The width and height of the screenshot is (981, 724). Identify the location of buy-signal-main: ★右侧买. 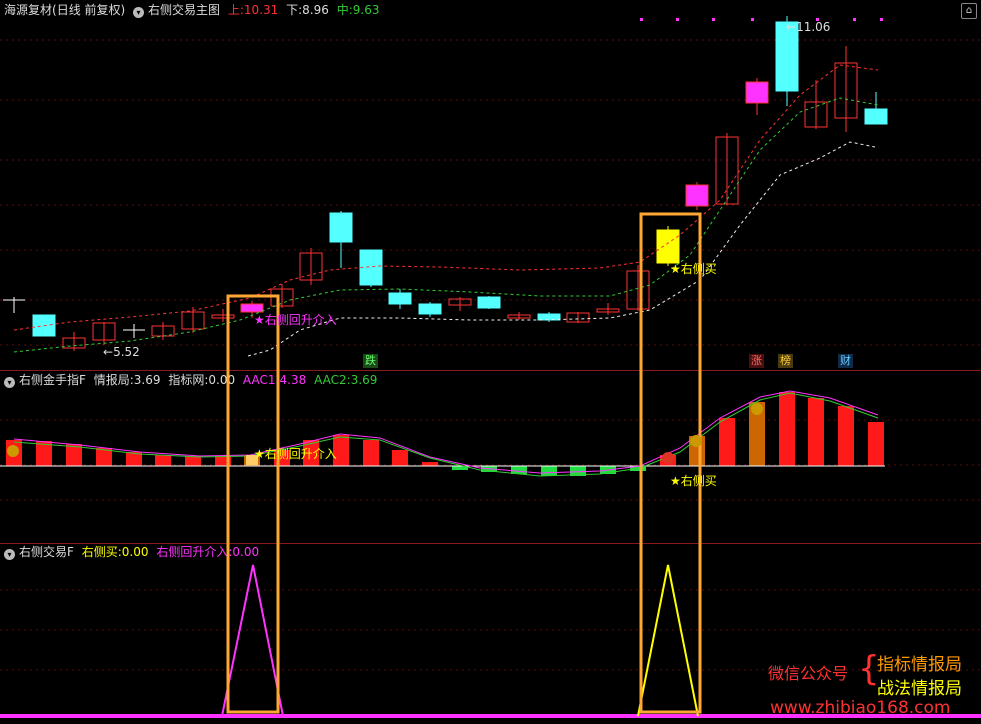
(693, 269).